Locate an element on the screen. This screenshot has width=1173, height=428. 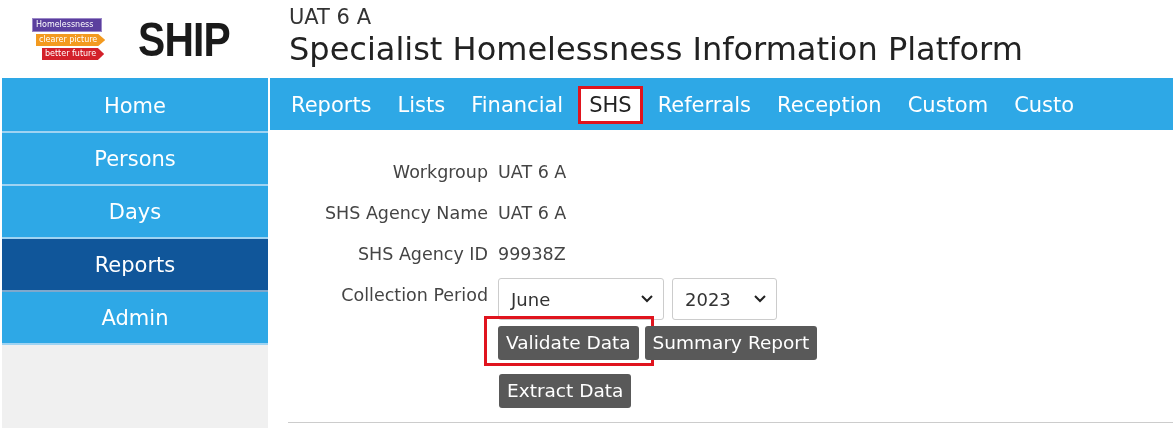
logo-tag: better future is located at coordinates (73, 54).